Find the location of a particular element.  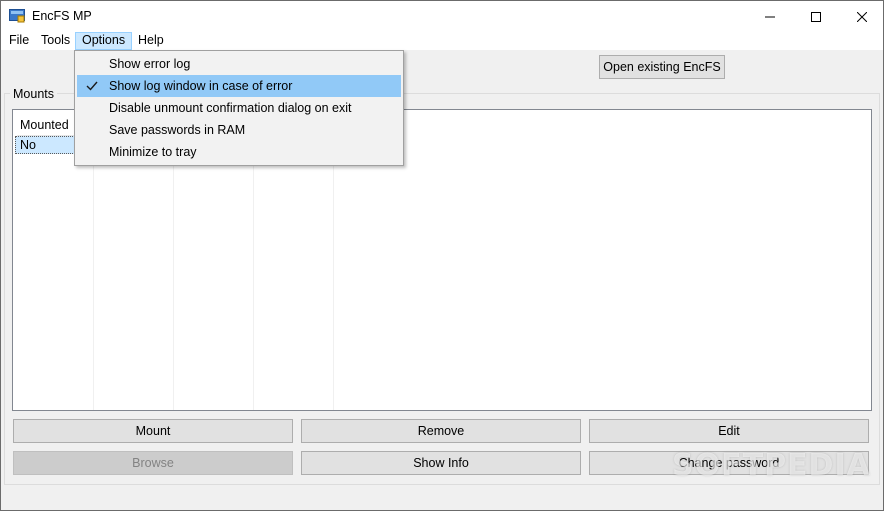

menu-item-save-passwords-in-ram: Save passwords in RAM is located at coordinates (239, 130).